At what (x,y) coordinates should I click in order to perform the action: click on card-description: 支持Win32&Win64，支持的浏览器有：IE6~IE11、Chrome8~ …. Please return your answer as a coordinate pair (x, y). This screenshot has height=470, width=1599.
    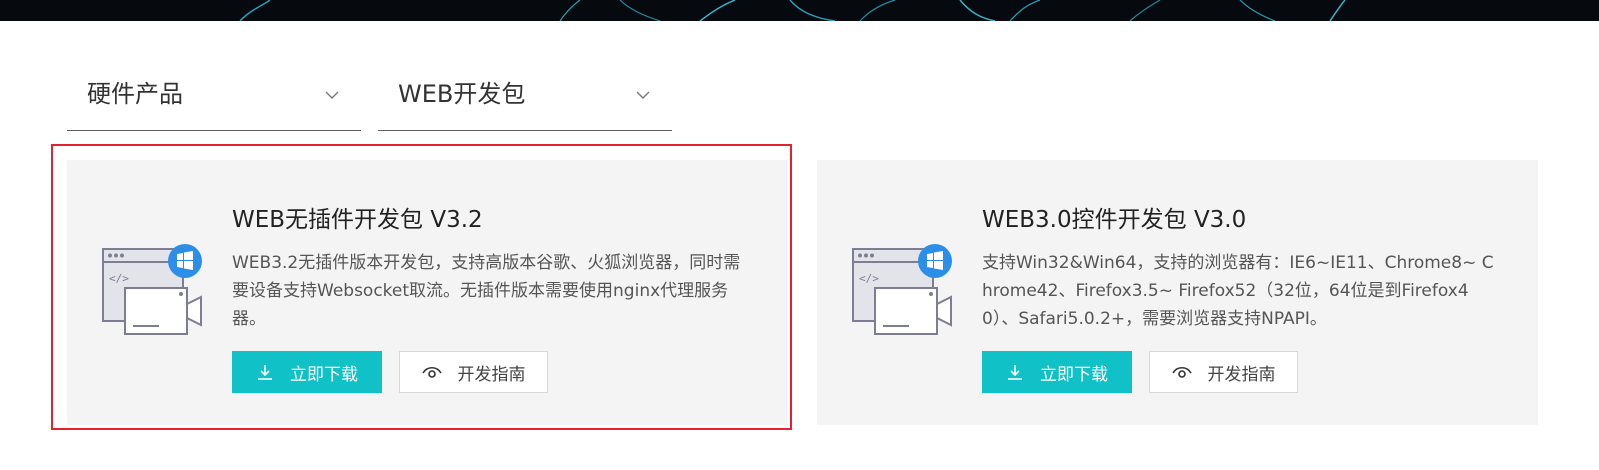
    Looking at the image, I should click on (1238, 291).